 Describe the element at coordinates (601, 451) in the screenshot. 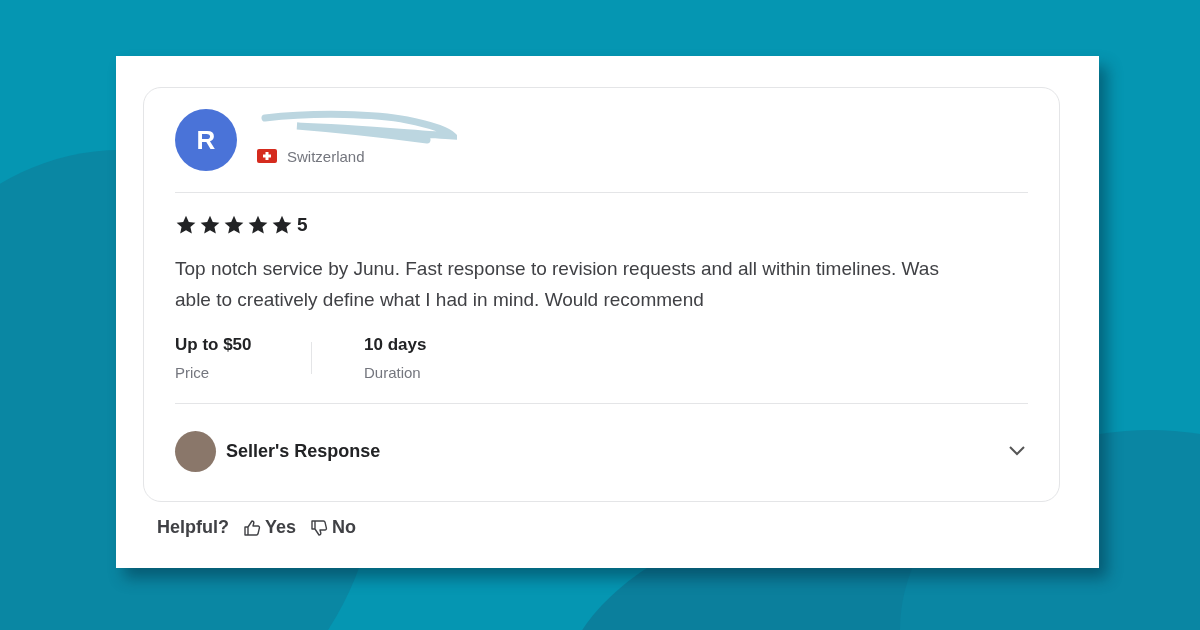

I see `seller-response-toggle: Seller's Response` at that location.